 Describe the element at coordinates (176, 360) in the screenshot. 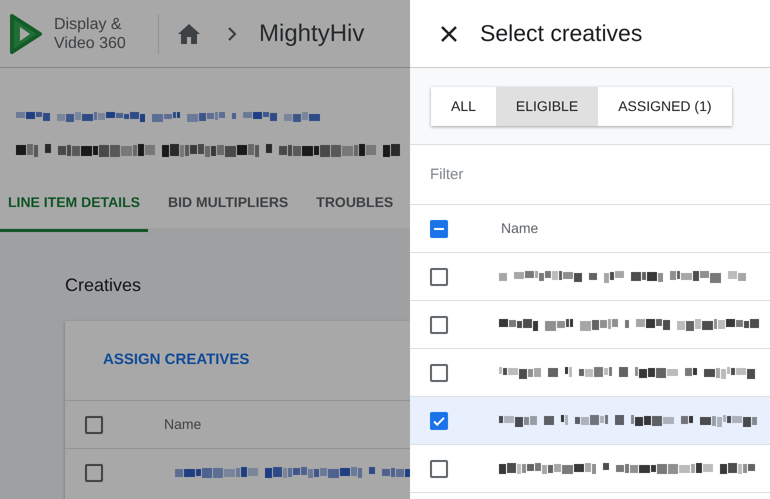

I see `assign-creatives-link: ASSIGN CREATIVES` at that location.